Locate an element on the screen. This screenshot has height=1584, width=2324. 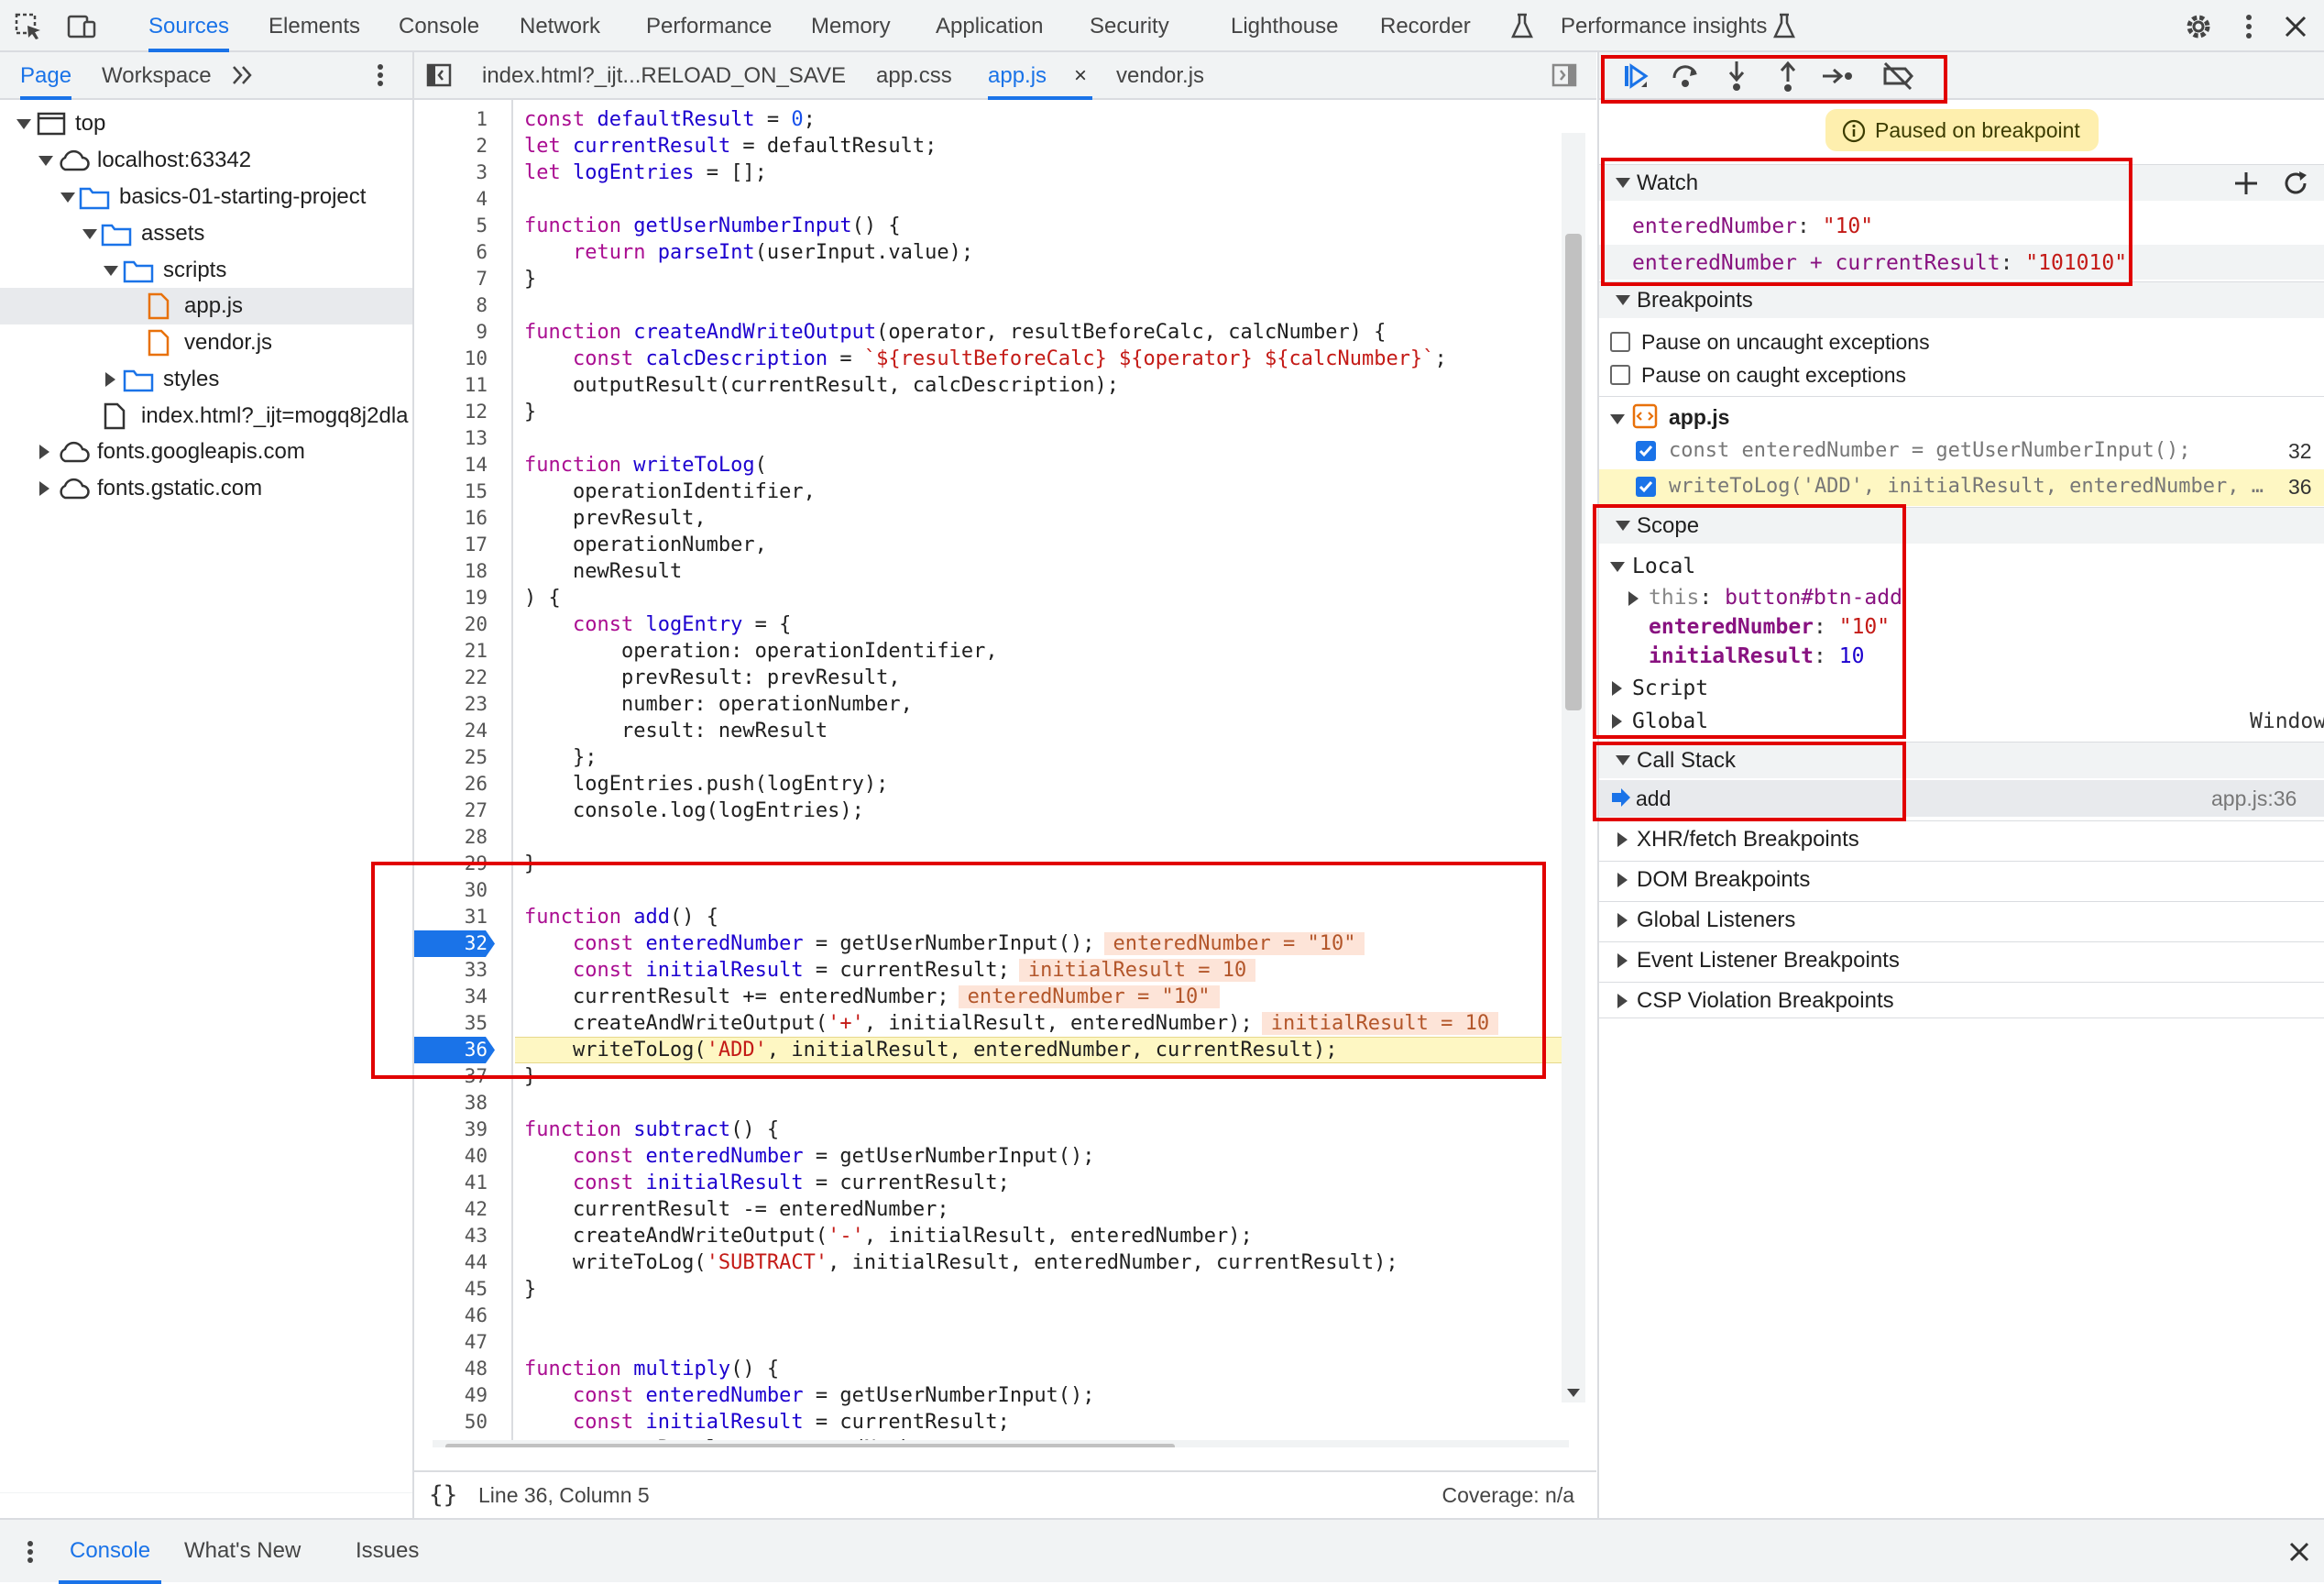
step-into-icon is located at coordinates (1736, 76).